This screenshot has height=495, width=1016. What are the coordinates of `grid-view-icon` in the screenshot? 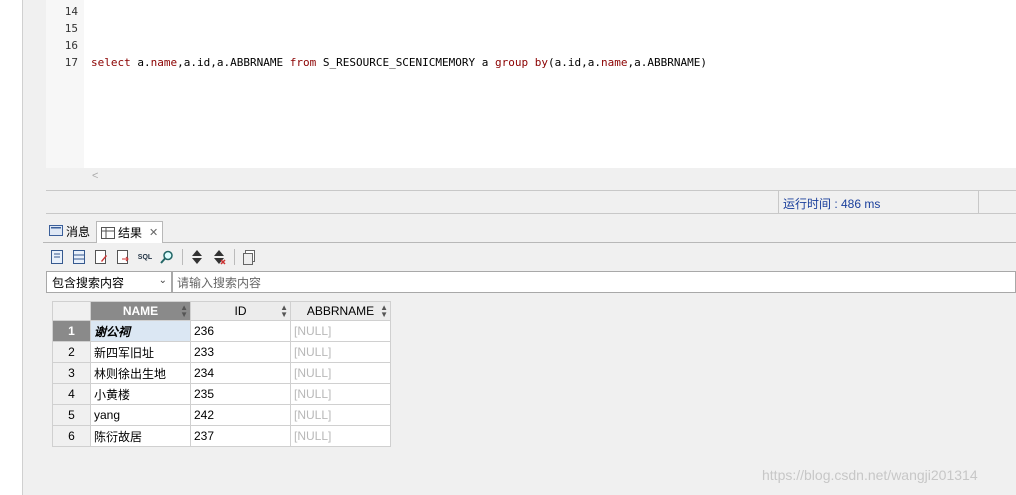 It's located at (79, 257).